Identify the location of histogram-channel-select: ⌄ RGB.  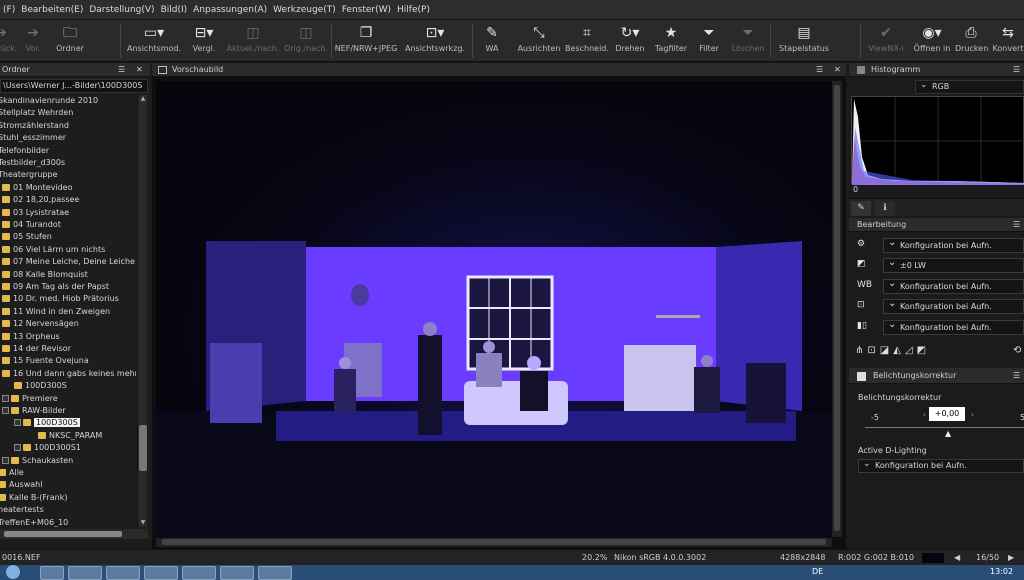
(969, 87).